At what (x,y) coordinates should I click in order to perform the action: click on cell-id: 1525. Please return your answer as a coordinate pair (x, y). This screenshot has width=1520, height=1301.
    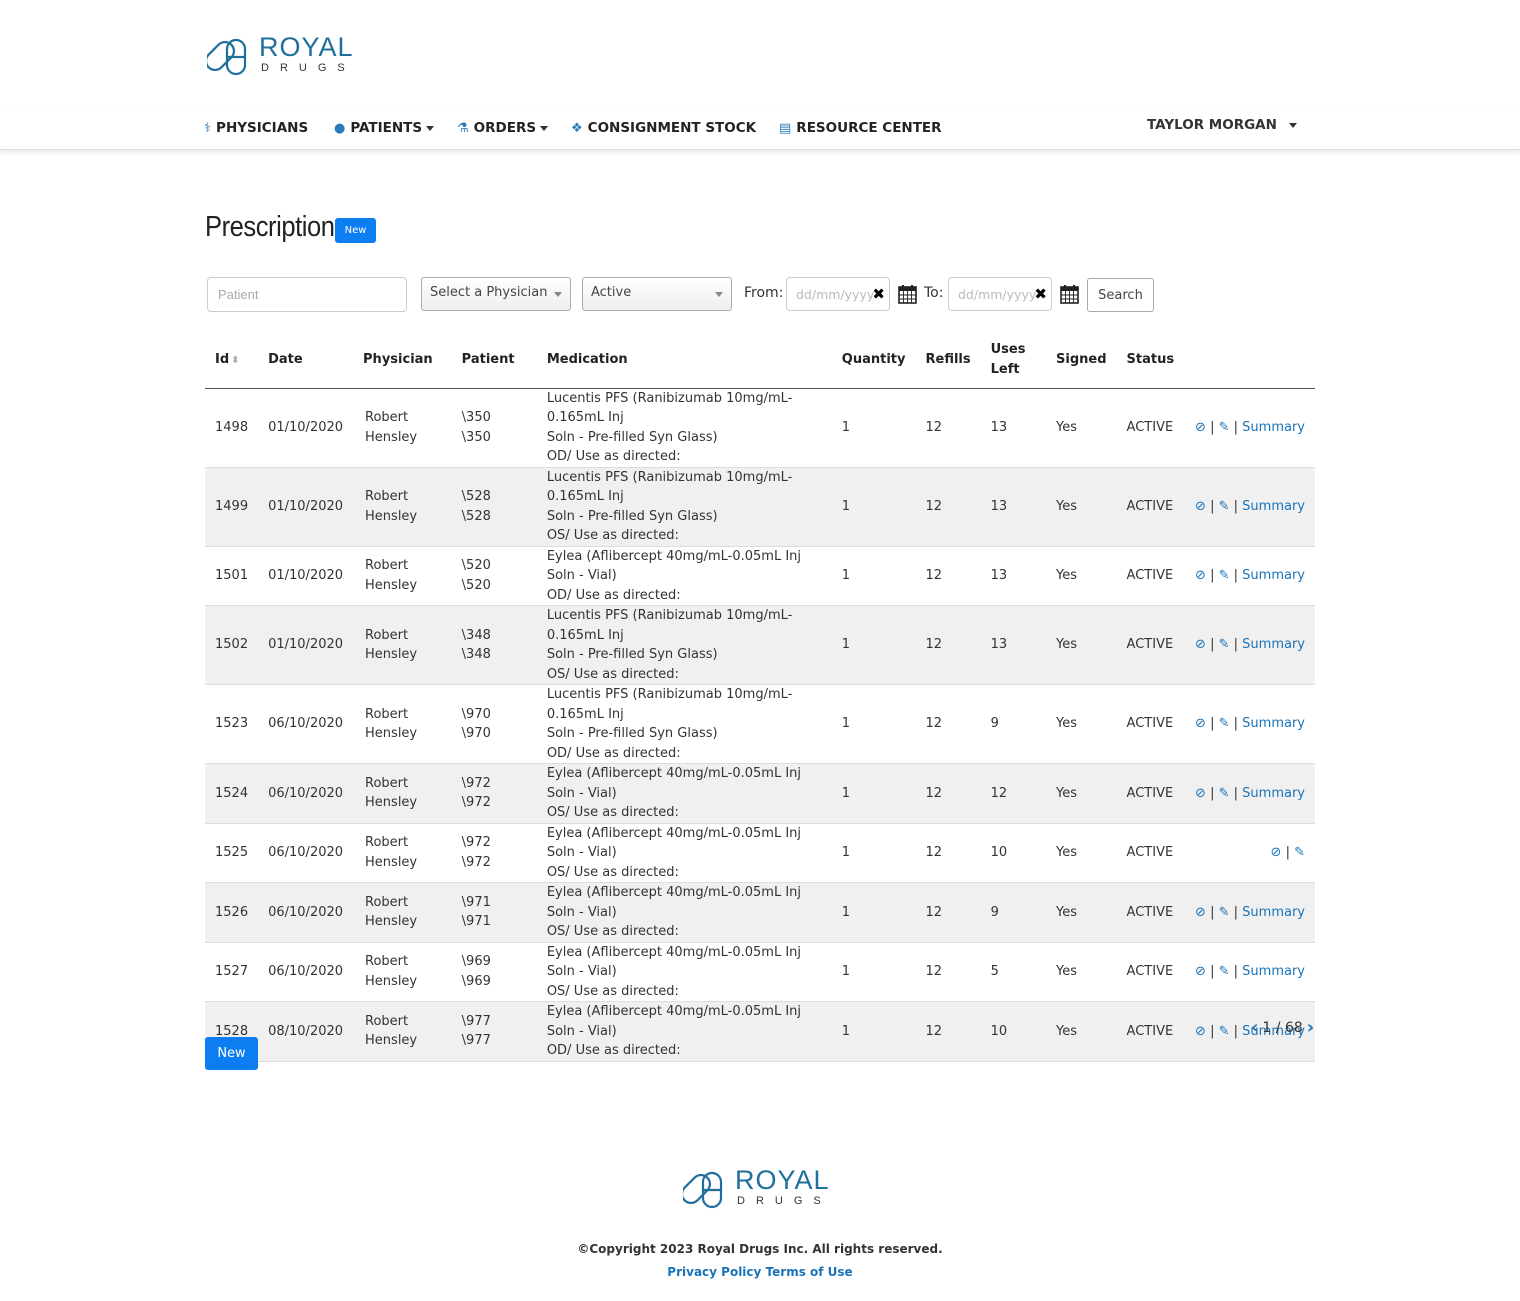
    Looking at the image, I should click on (232, 853).